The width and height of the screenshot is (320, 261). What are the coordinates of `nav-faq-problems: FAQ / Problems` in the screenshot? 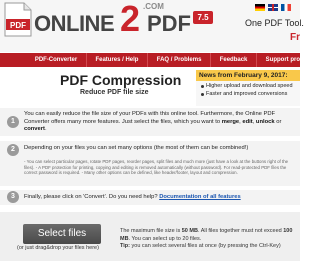 It's located at (179, 60).